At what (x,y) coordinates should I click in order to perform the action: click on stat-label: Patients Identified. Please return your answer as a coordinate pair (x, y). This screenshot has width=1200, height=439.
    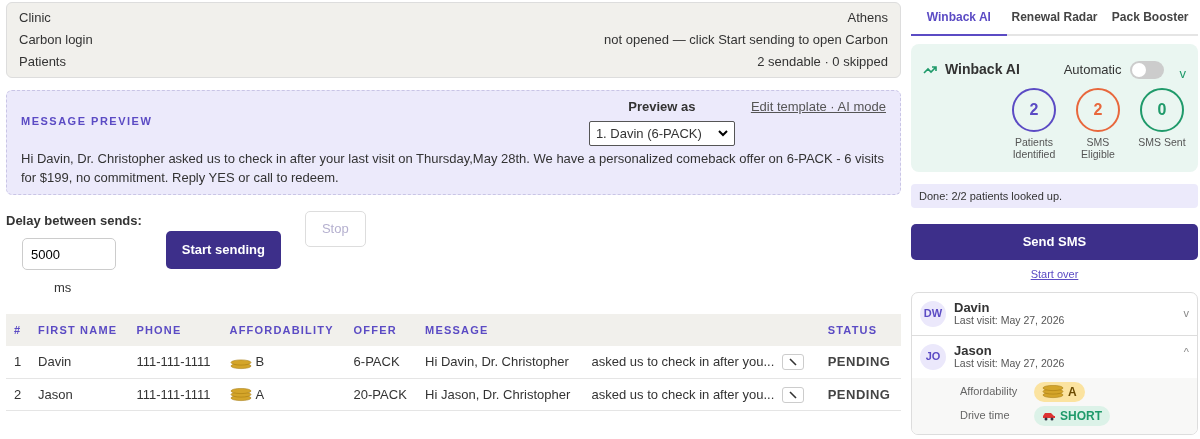
    Looking at the image, I should click on (1034, 147).